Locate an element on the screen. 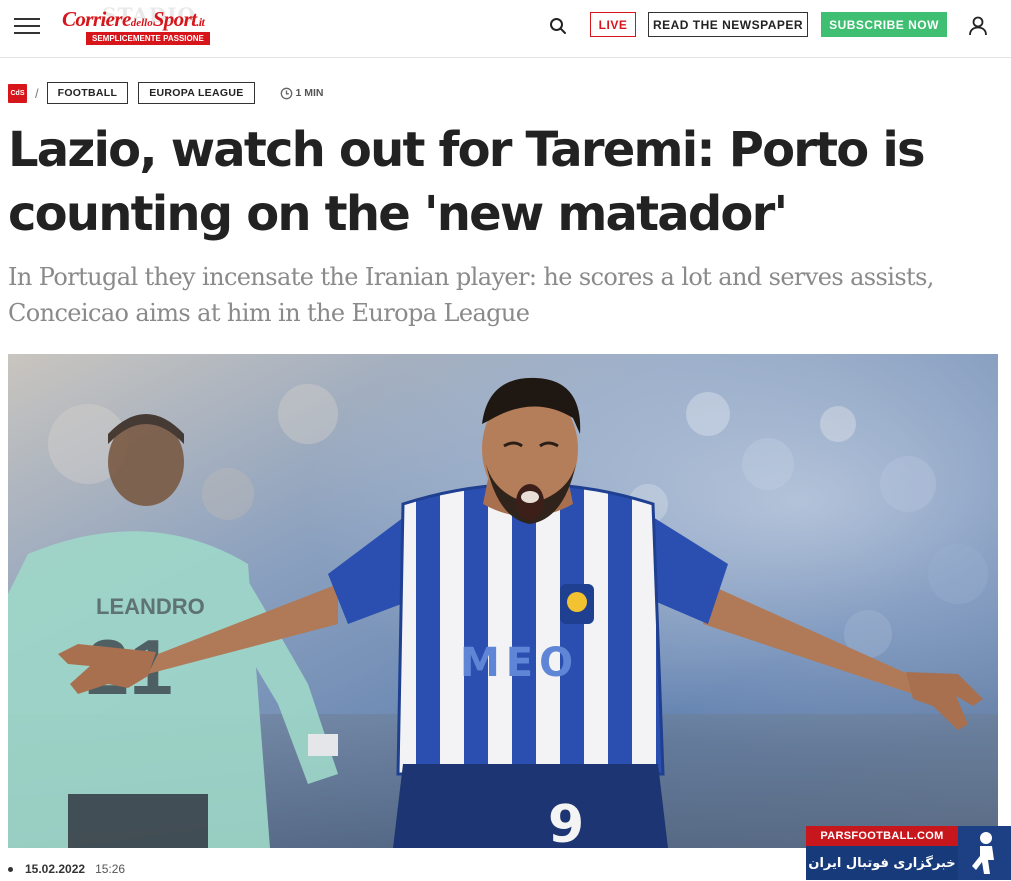  subscribe-button: SUBSCRIBE NOW is located at coordinates (884, 24).